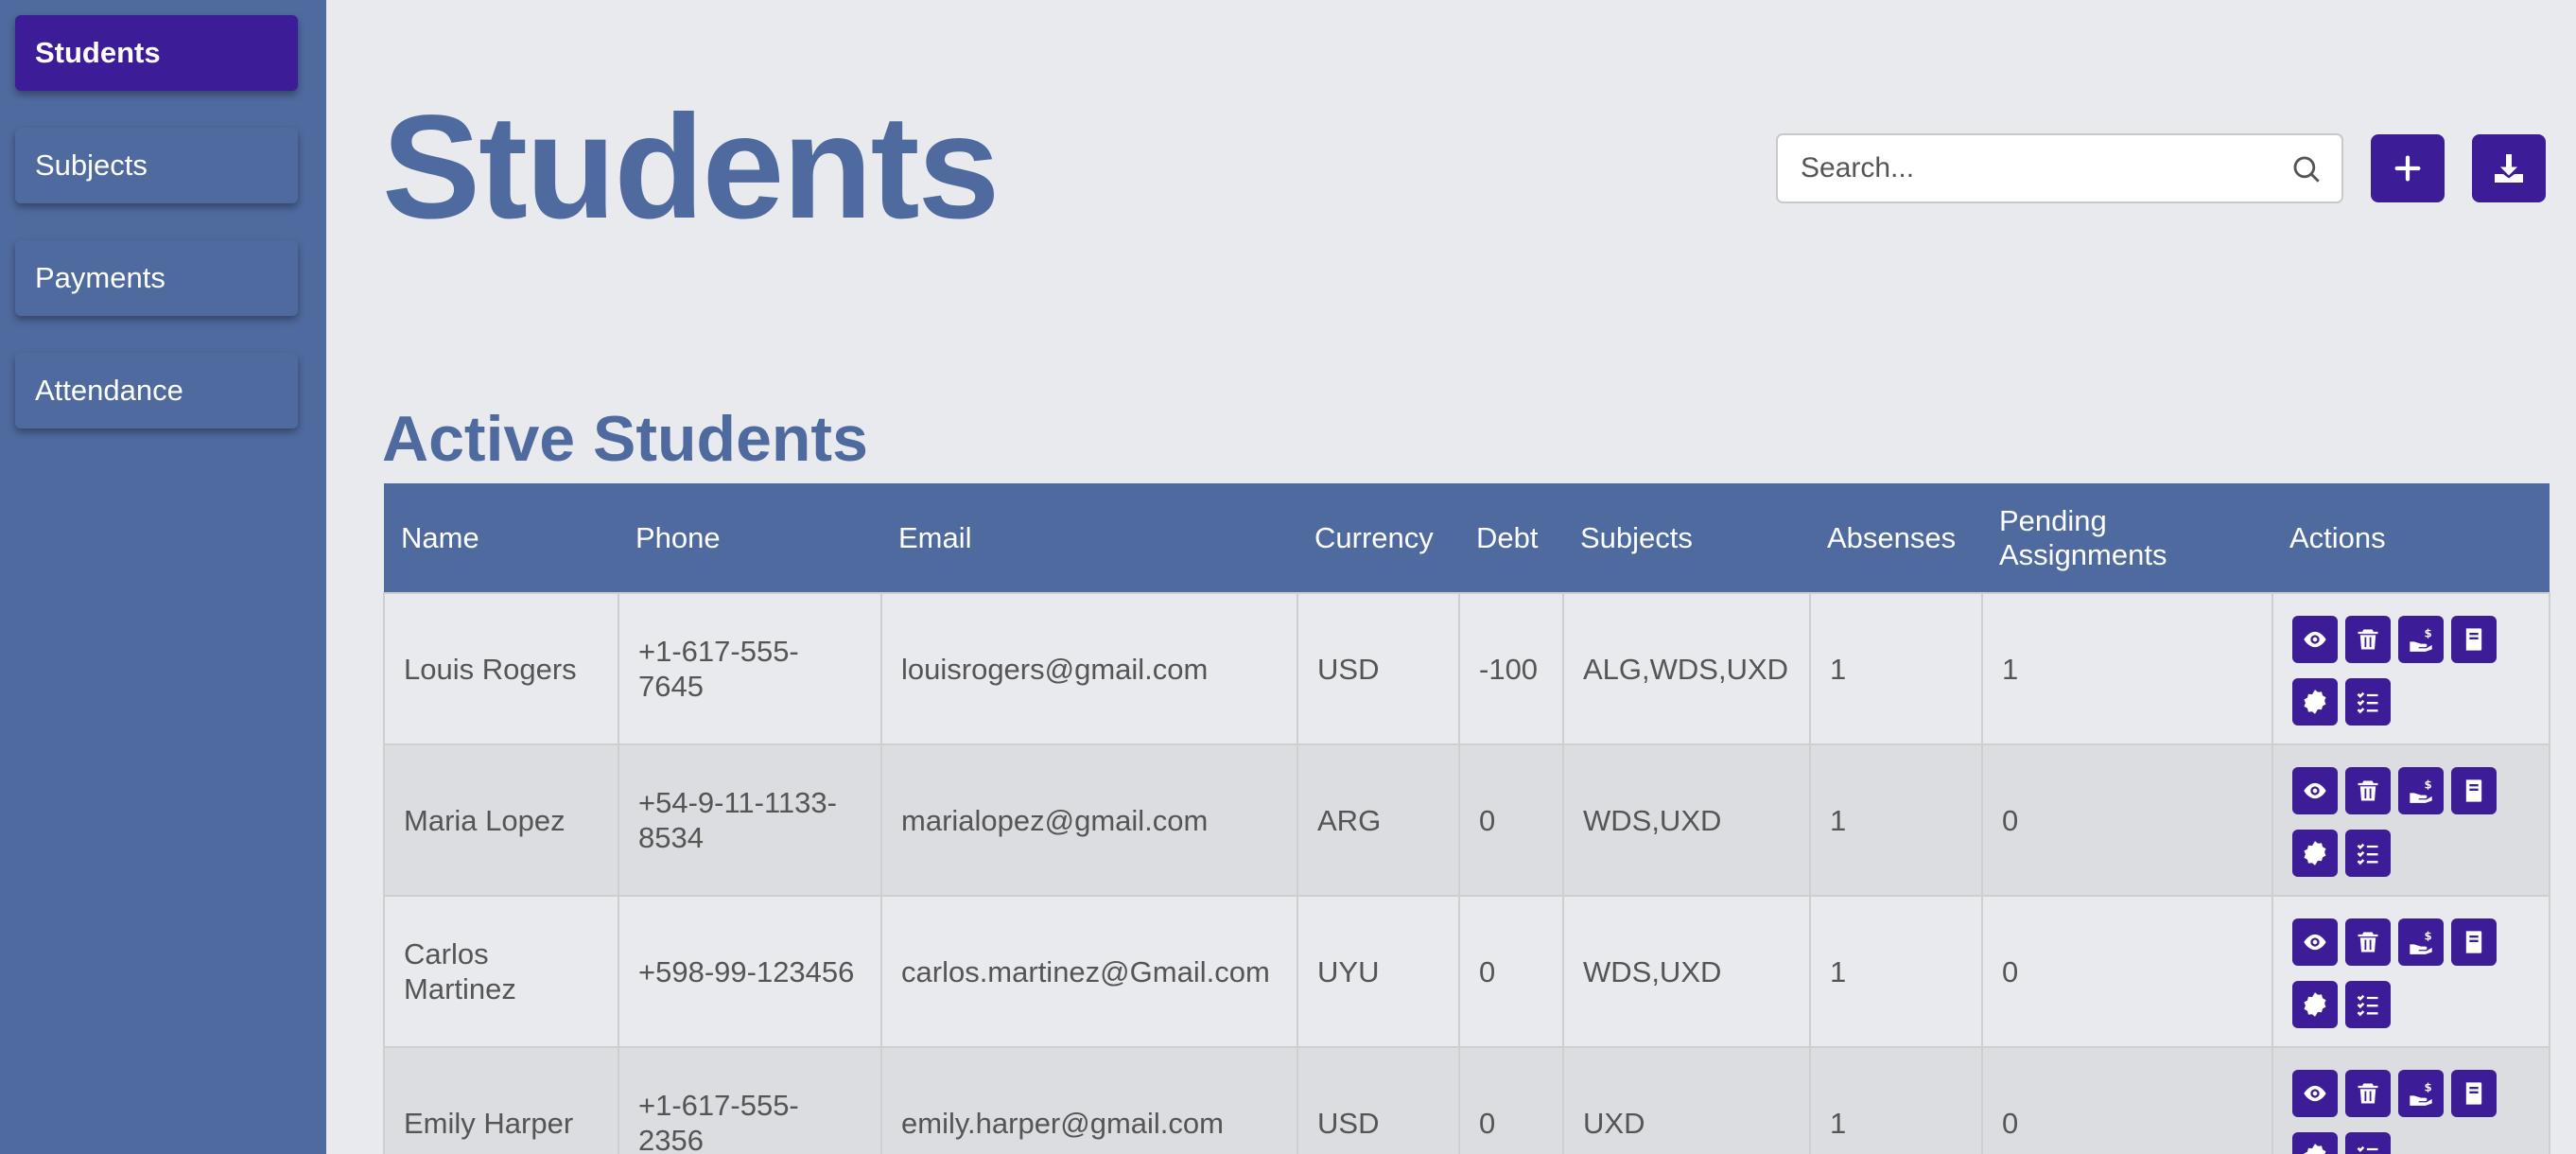 The image size is (2576, 1154). What do you see at coordinates (750, 820) in the screenshot?
I see `cell-phone: +54-9-11-1133-8534` at bounding box center [750, 820].